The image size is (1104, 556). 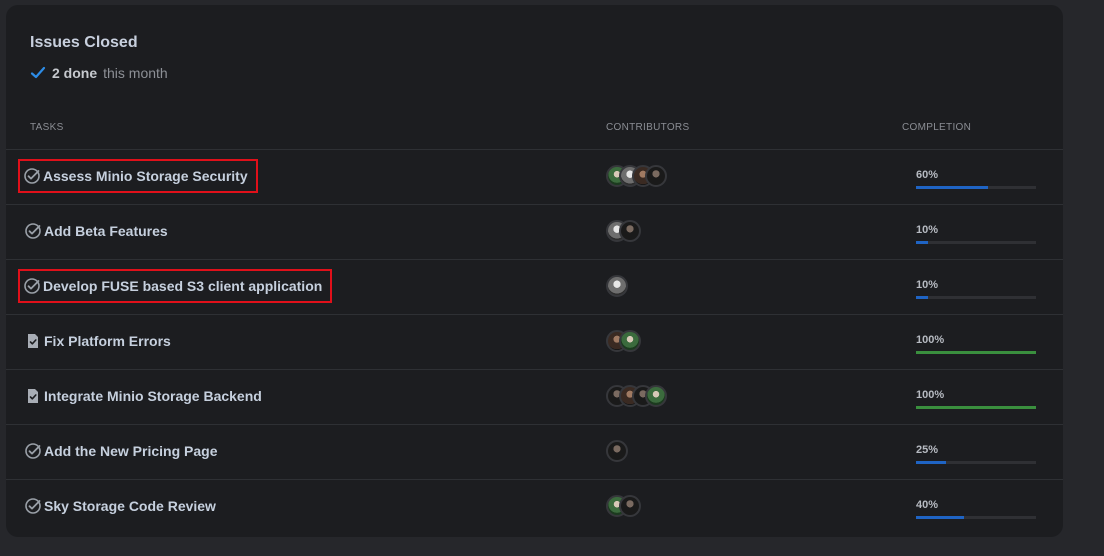 I want to click on task-name: Sky Storage Code Review, so click(x=130, y=506).